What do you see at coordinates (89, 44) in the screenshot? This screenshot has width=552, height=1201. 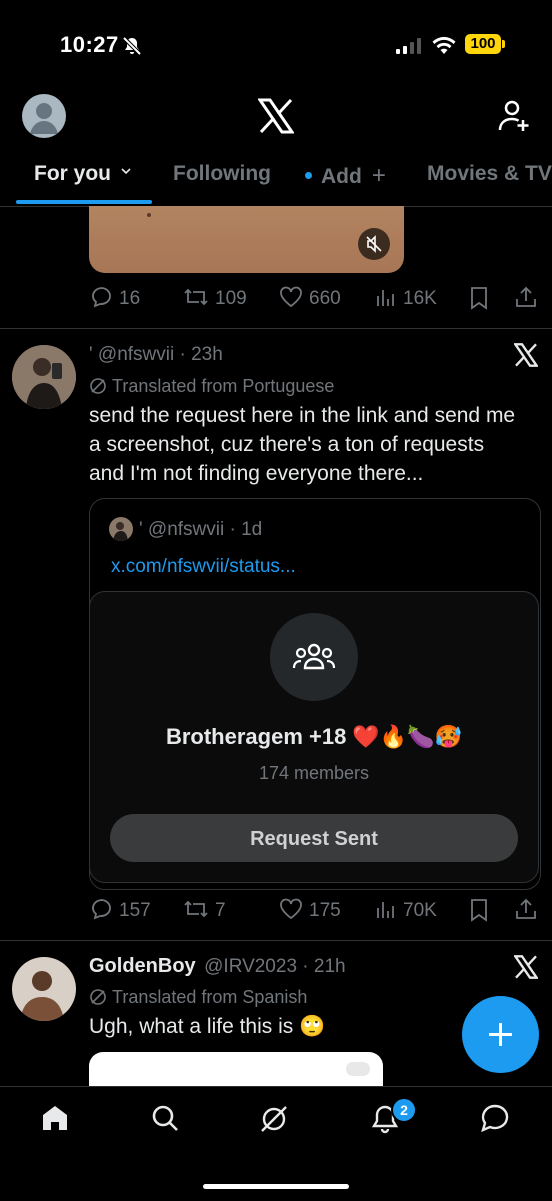 I see `status-time: 10:27` at bounding box center [89, 44].